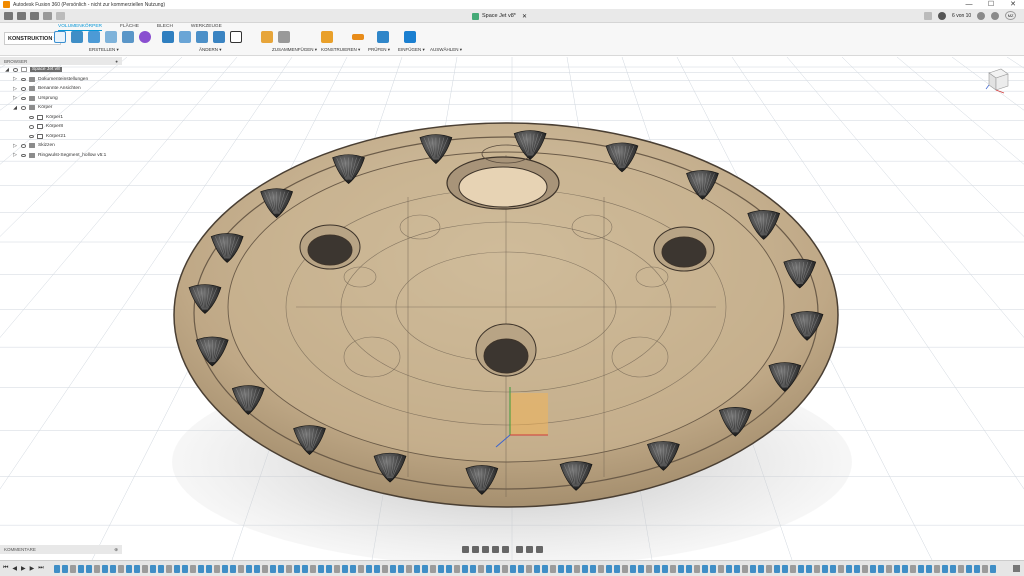  What do you see at coordinates (116, 550) in the screenshot?
I see `comments-expand-icon: ⊕` at bounding box center [116, 550].